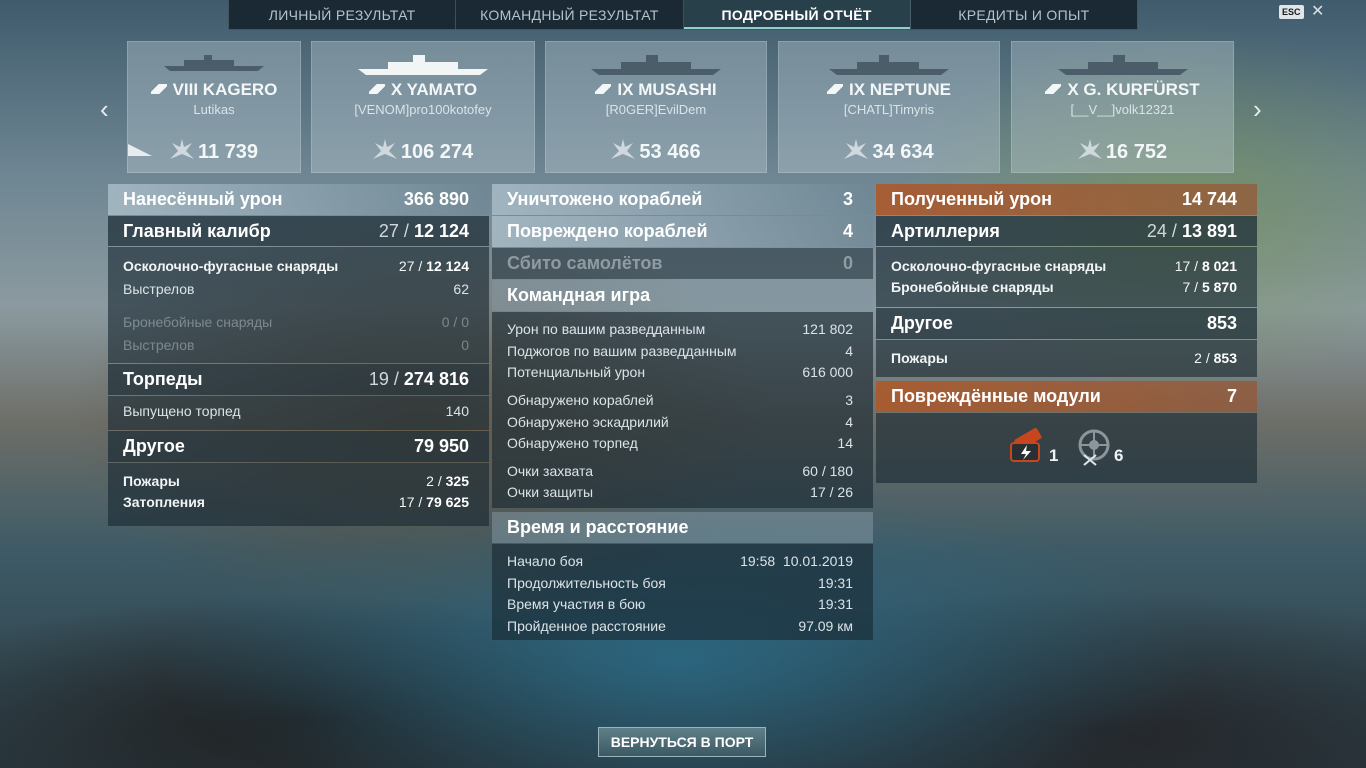 The image size is (1366, 768). I want to click on module-steering-gear: 6, so click(1098, 447).